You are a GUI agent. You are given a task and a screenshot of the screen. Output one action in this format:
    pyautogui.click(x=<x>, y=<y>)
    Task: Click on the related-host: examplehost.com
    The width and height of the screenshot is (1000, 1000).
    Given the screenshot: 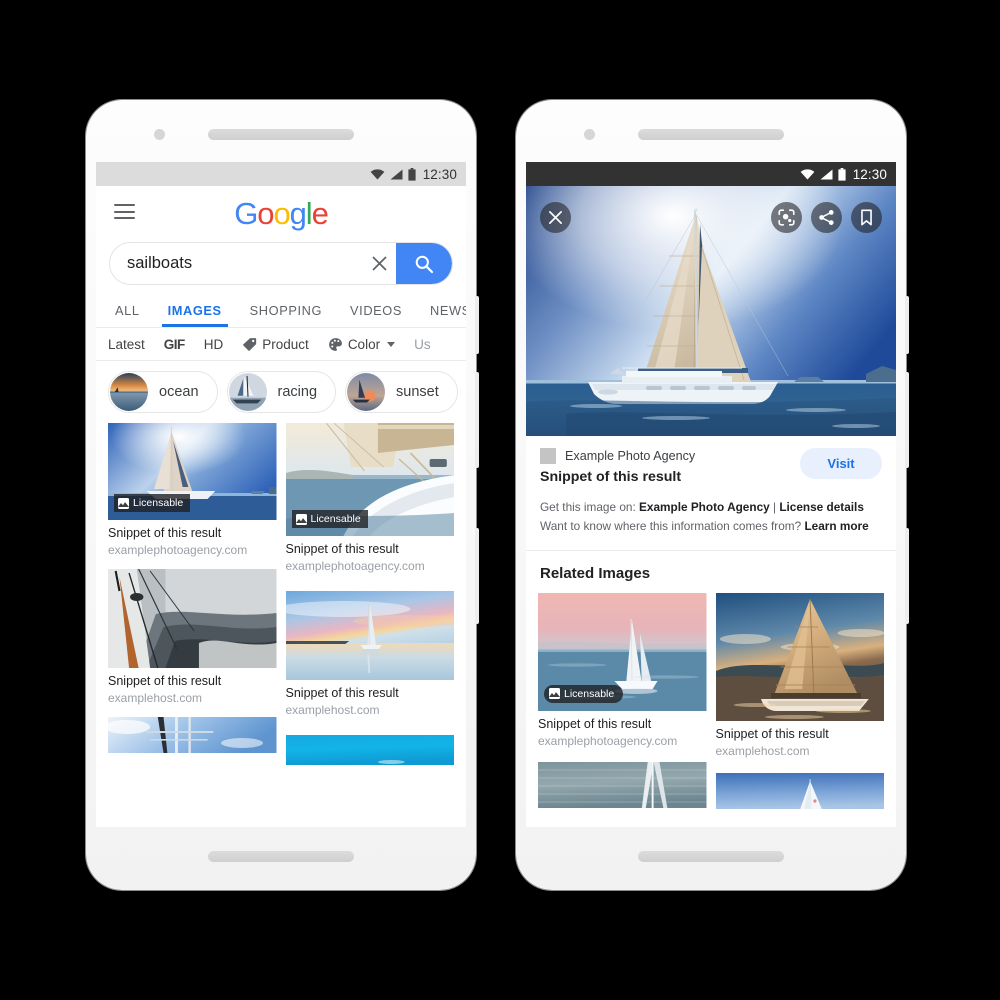 What is the action you would take?
    pyautogui.click(x=762, y=750)
    